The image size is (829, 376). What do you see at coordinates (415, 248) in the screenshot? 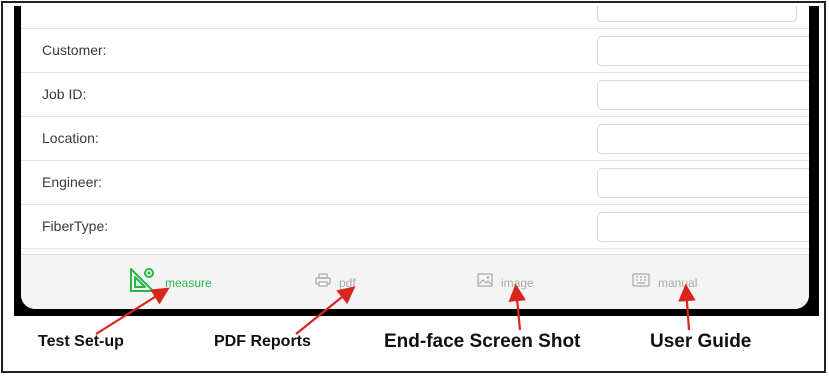
I see `form-divider` at bounding box center [415, 248].